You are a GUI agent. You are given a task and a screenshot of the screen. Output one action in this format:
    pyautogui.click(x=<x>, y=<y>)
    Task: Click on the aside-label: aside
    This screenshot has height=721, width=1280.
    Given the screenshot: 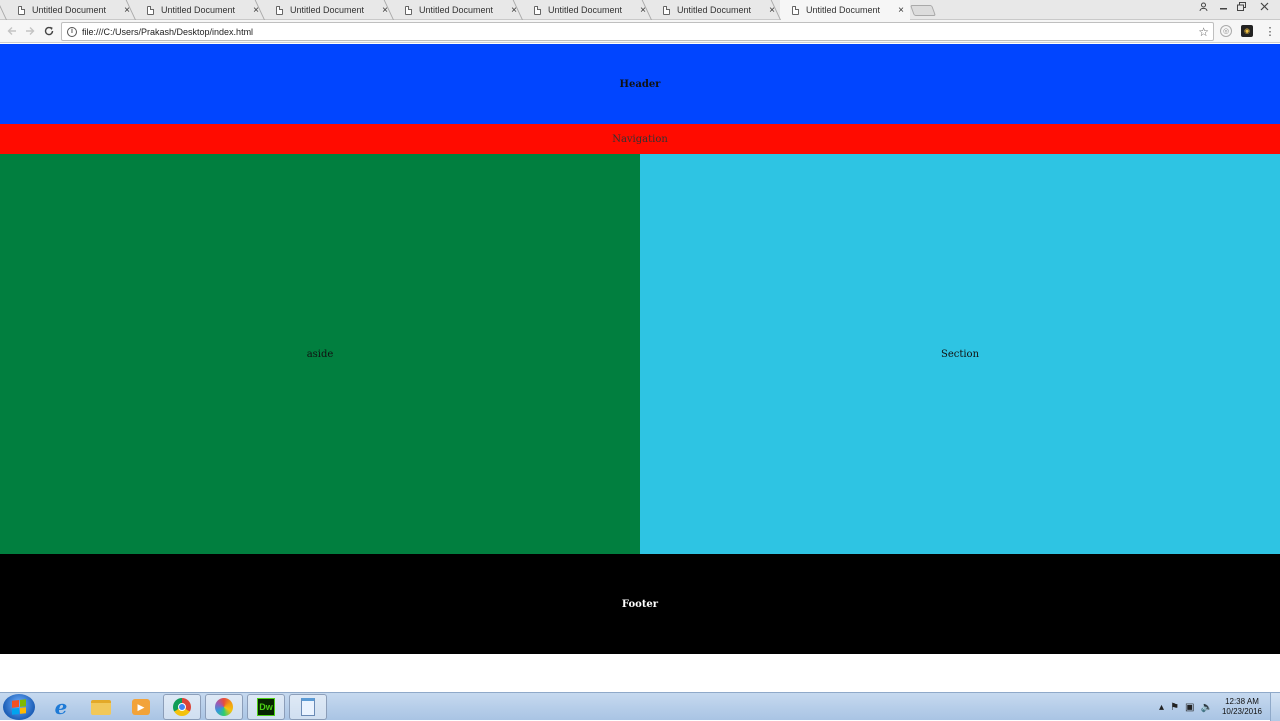 What is the action you would take?
    pyautogui.click(x=320, y=354)
    